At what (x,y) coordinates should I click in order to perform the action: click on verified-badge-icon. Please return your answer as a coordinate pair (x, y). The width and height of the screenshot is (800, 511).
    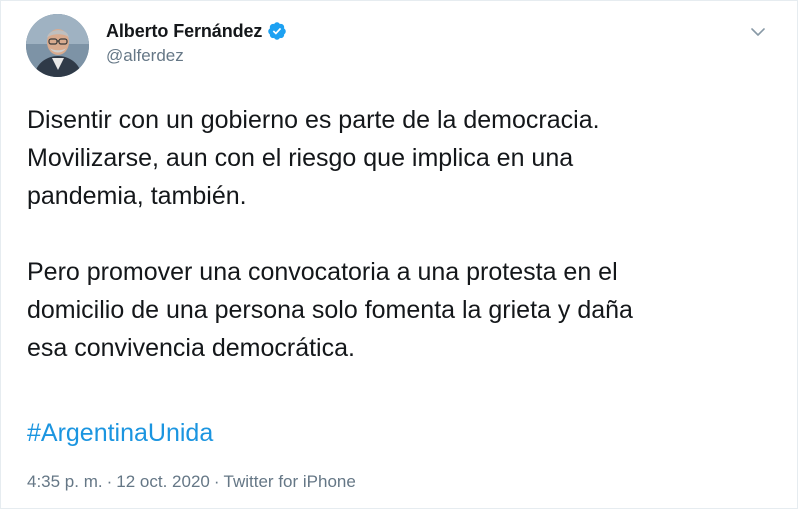
    Looking at the image, I should click on (277, 31).